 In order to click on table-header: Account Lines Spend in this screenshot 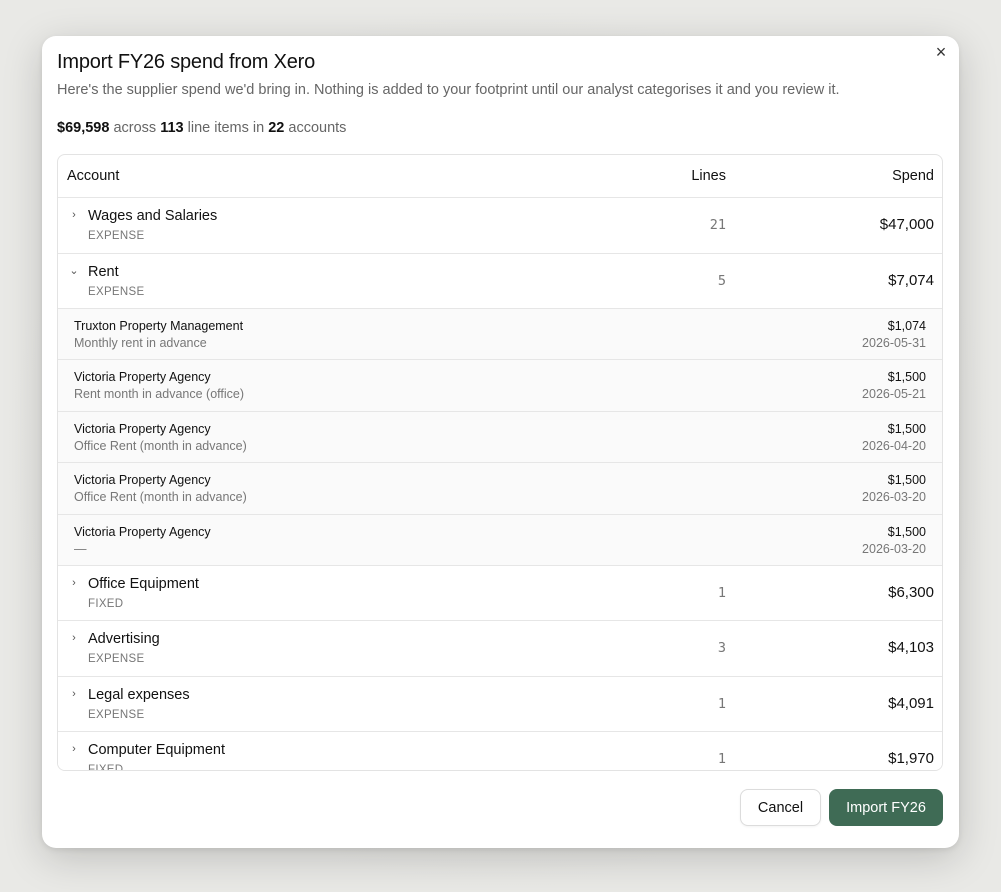, I will do `click(500, 176)`.